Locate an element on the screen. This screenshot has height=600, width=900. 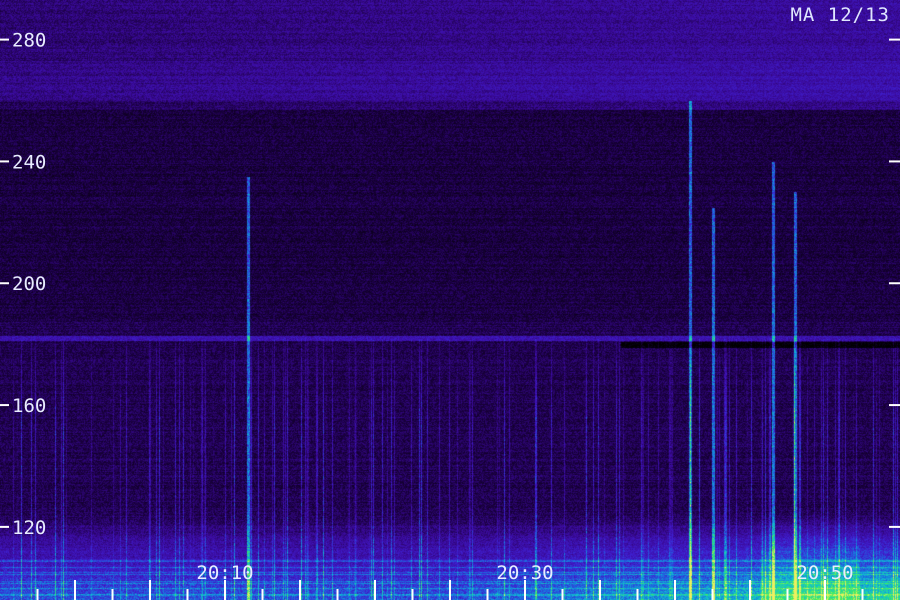
y-tick-label: 120 is located at coordinates (29, 528).